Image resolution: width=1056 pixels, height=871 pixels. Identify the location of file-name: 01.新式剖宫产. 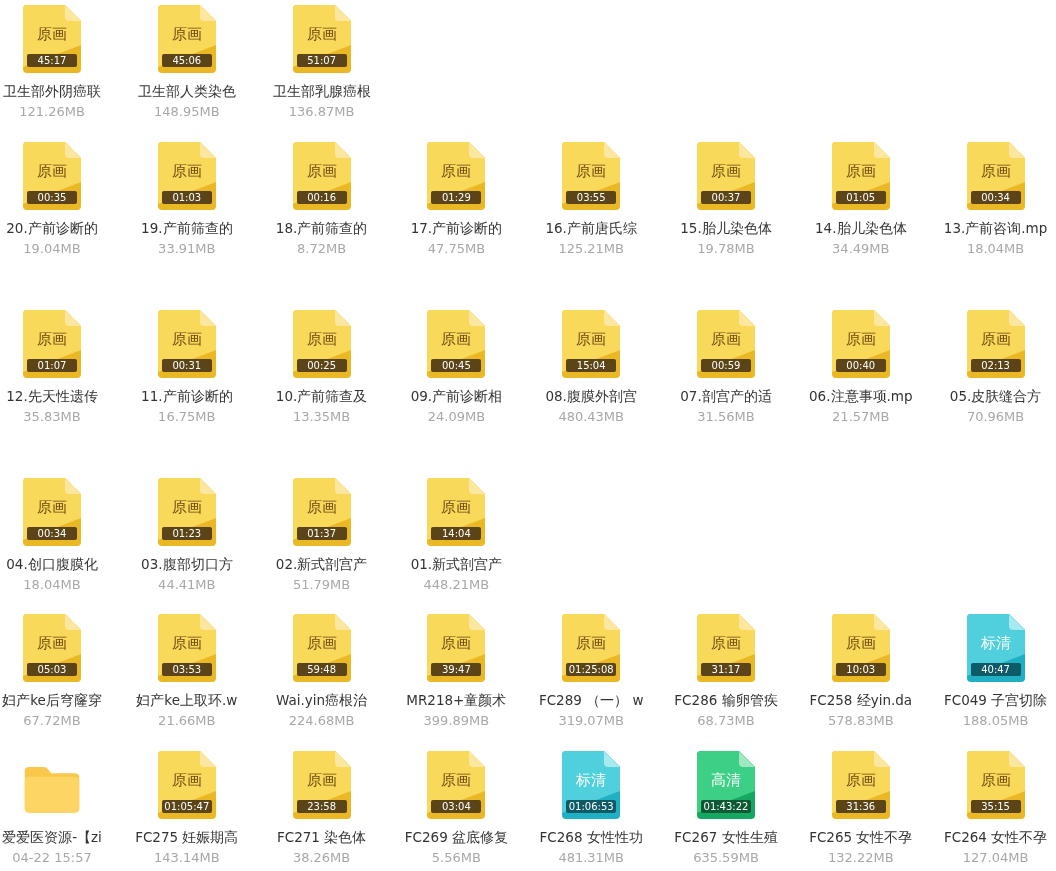
(456, 564).